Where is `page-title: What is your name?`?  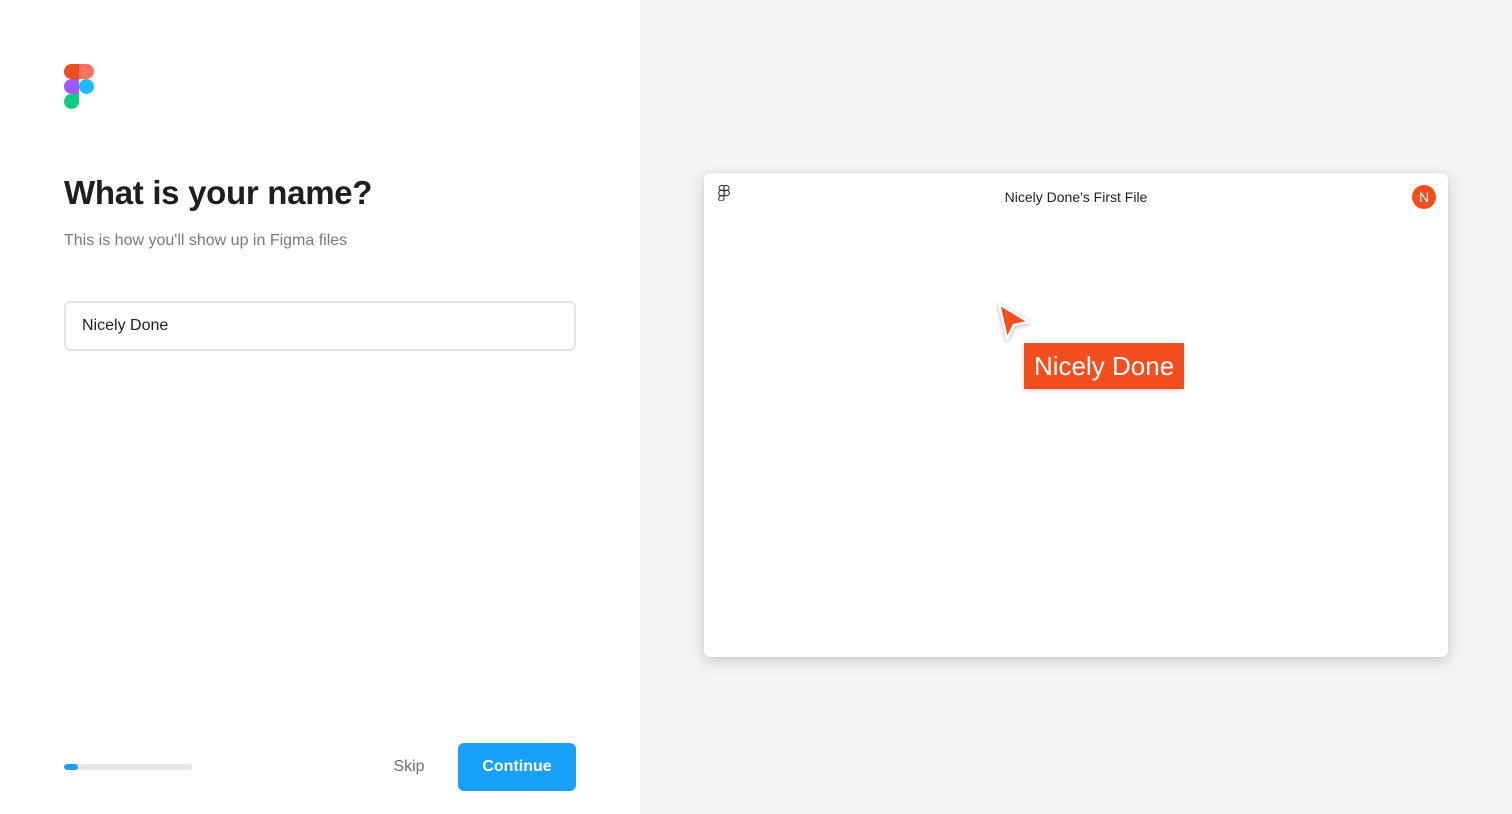
page-title: What is your name? is located at coordinates (218, 192).